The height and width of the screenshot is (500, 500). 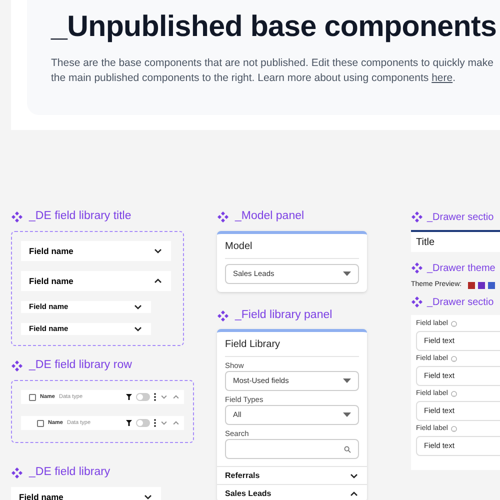 What do you see at coordinates (461, 269) in the screenshot?
I see `section-heading: _Drawer theme` at bounding box center [461, 269].